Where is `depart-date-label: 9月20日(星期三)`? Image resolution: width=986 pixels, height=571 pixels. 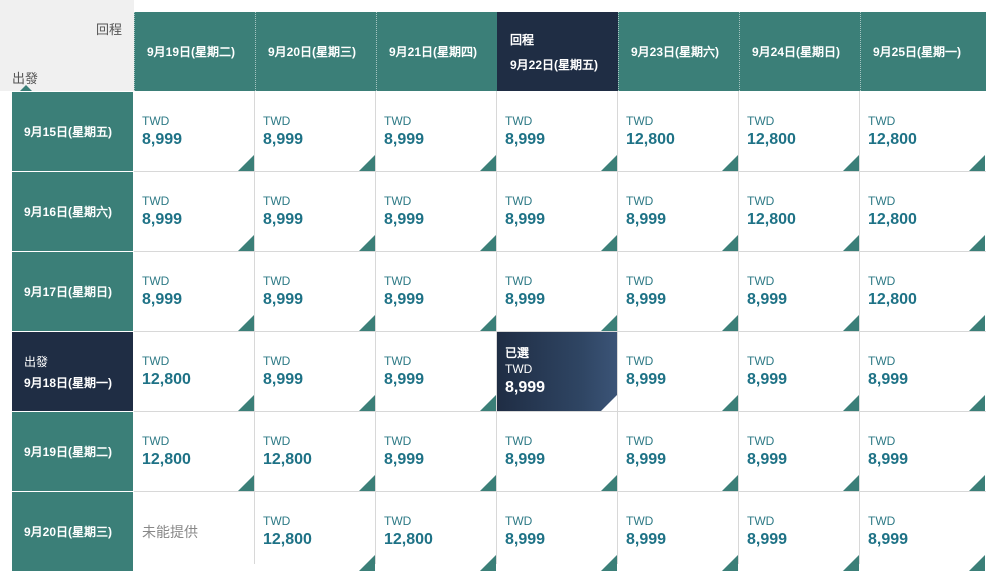 depart-date-label: 9月20日(星期三) is located at coordinates (68, 532).